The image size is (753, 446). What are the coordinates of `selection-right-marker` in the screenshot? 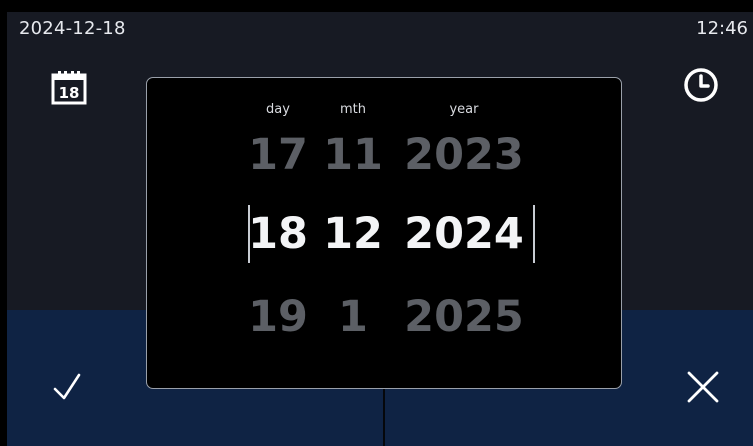 It's located at (534, 234).